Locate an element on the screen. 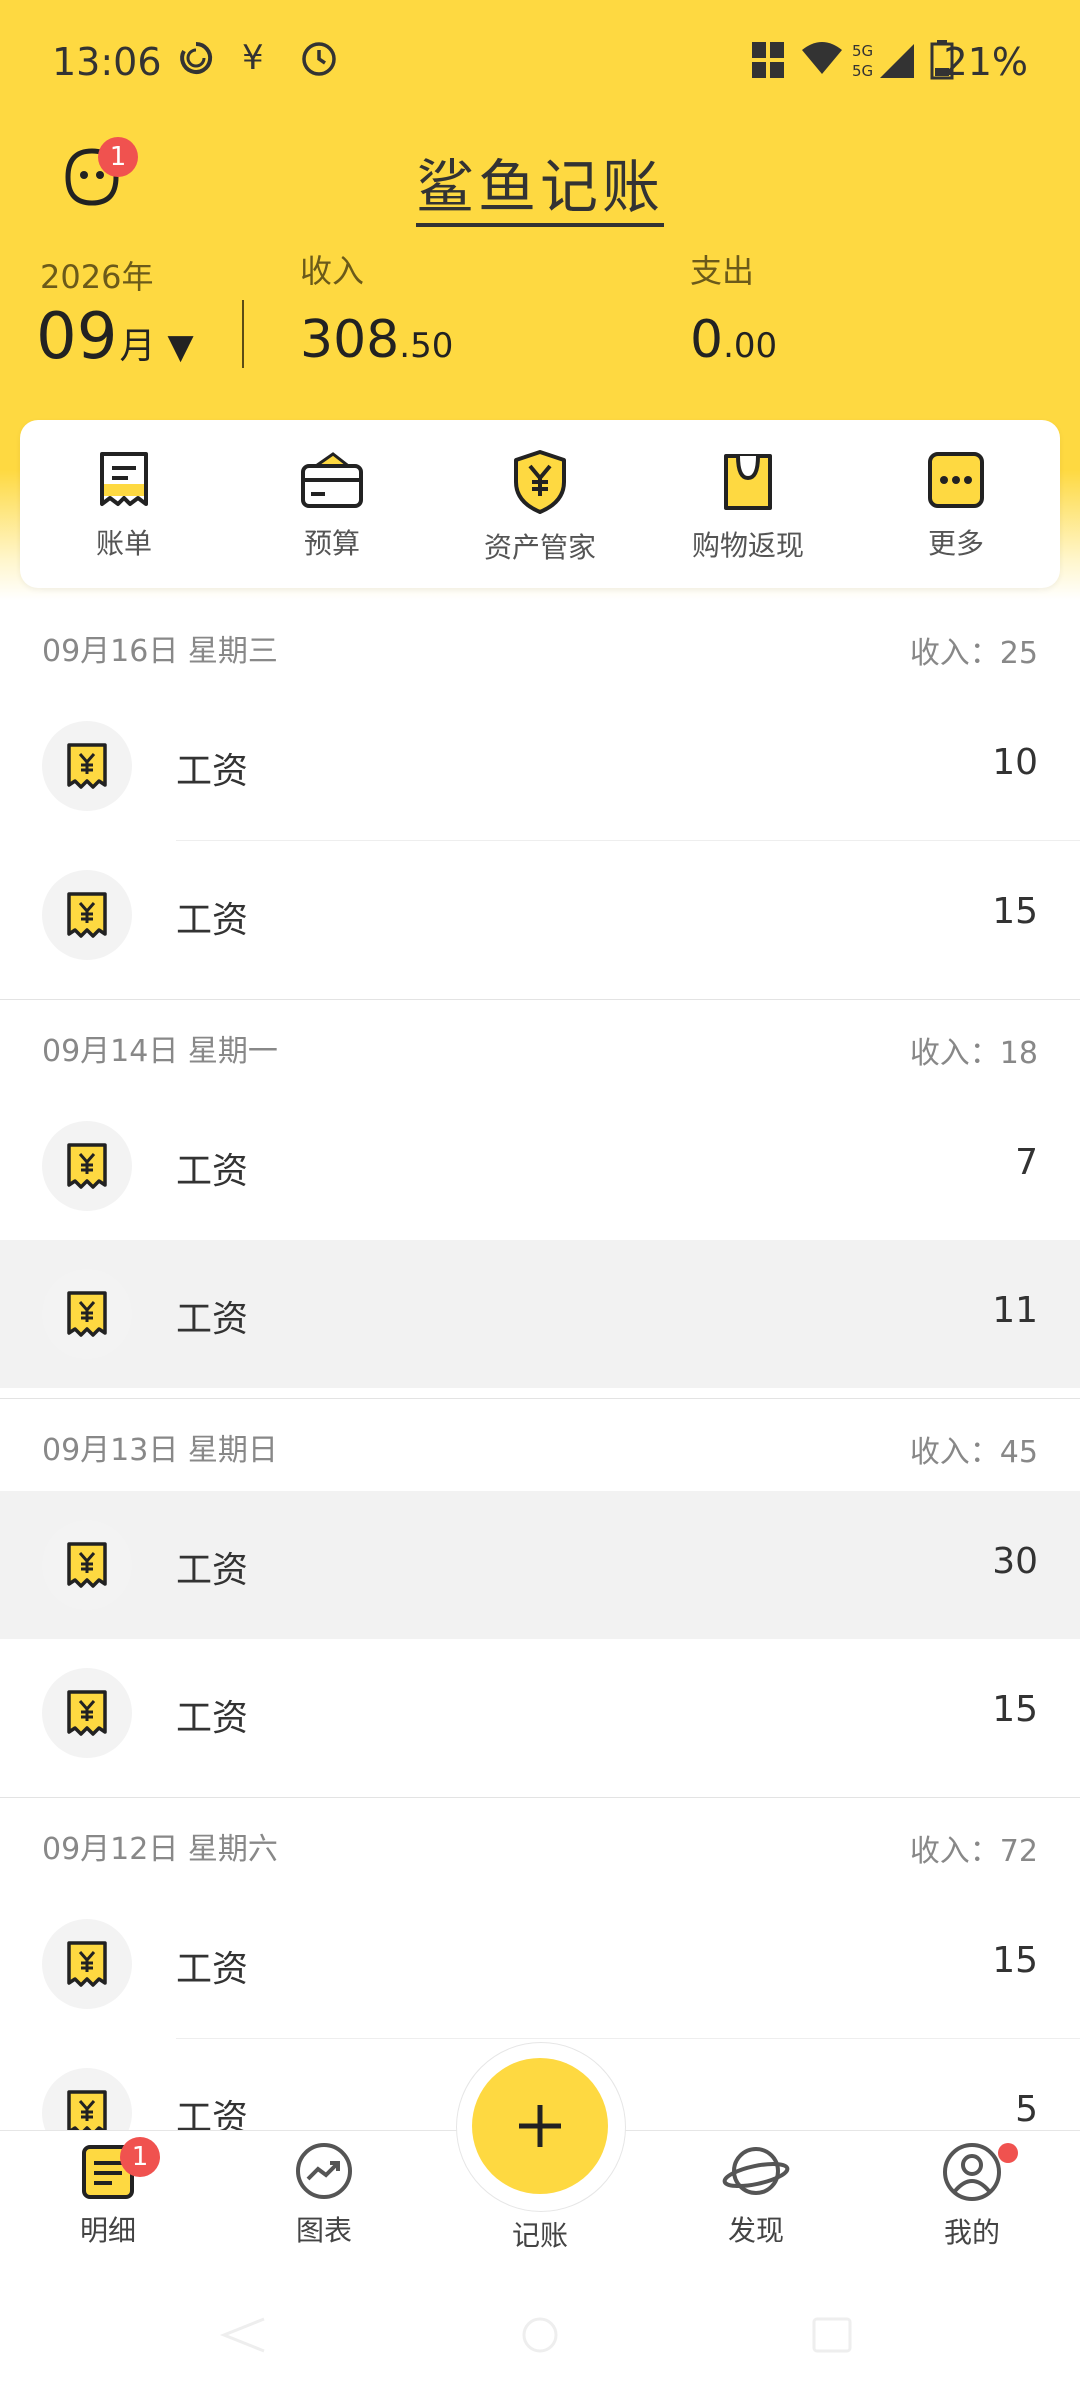 This screenshot has height=2401, width=1080. chart-trend-icon is located at coordinates (324, 2171).